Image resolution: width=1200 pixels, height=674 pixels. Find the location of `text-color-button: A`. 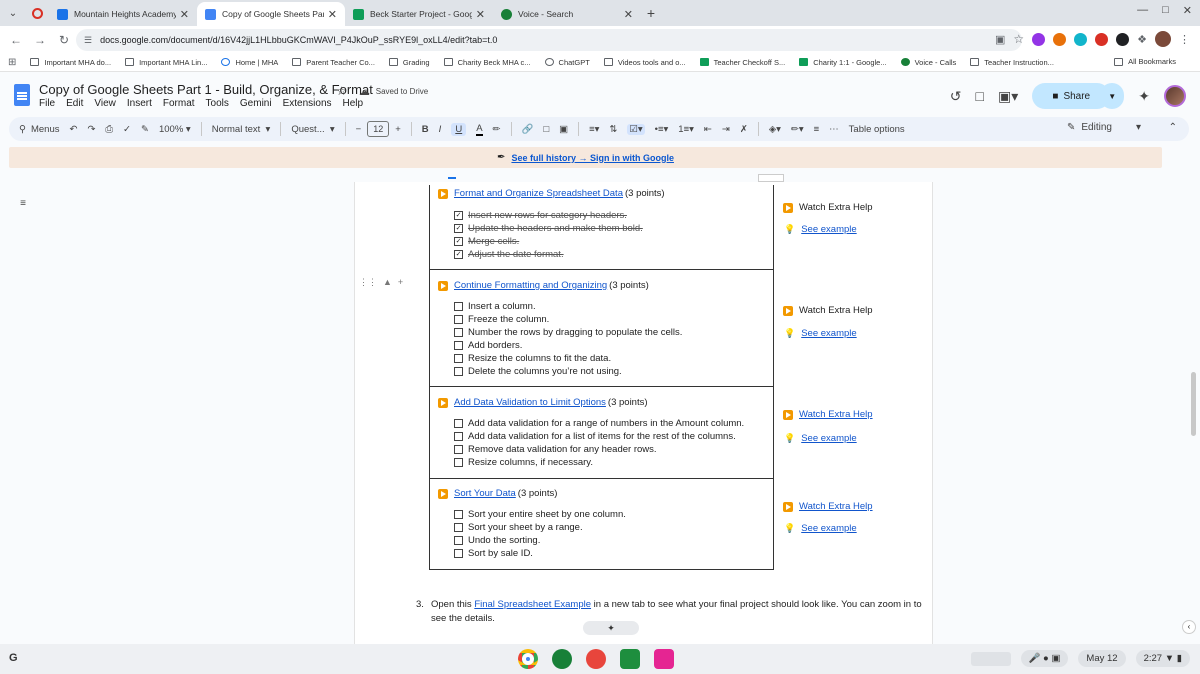

text-color-button: A is located at coordinates (479, 129).